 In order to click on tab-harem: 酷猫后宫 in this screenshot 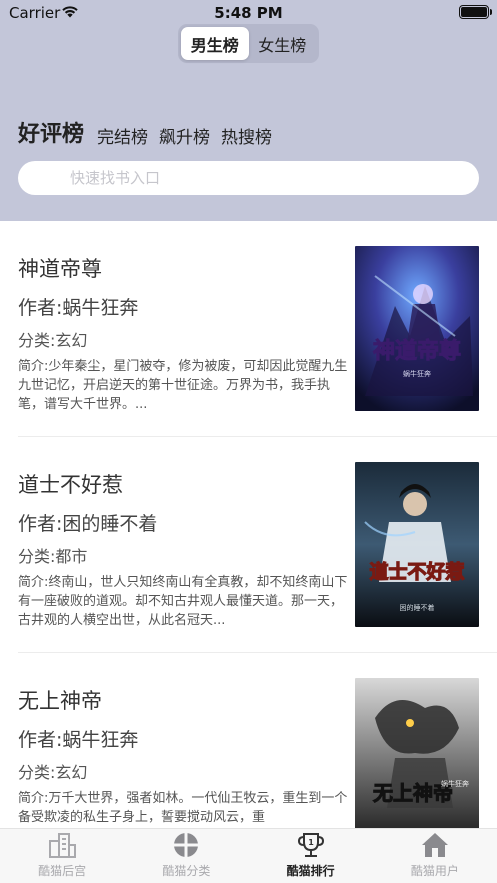, I will do `click(62, 856)`.